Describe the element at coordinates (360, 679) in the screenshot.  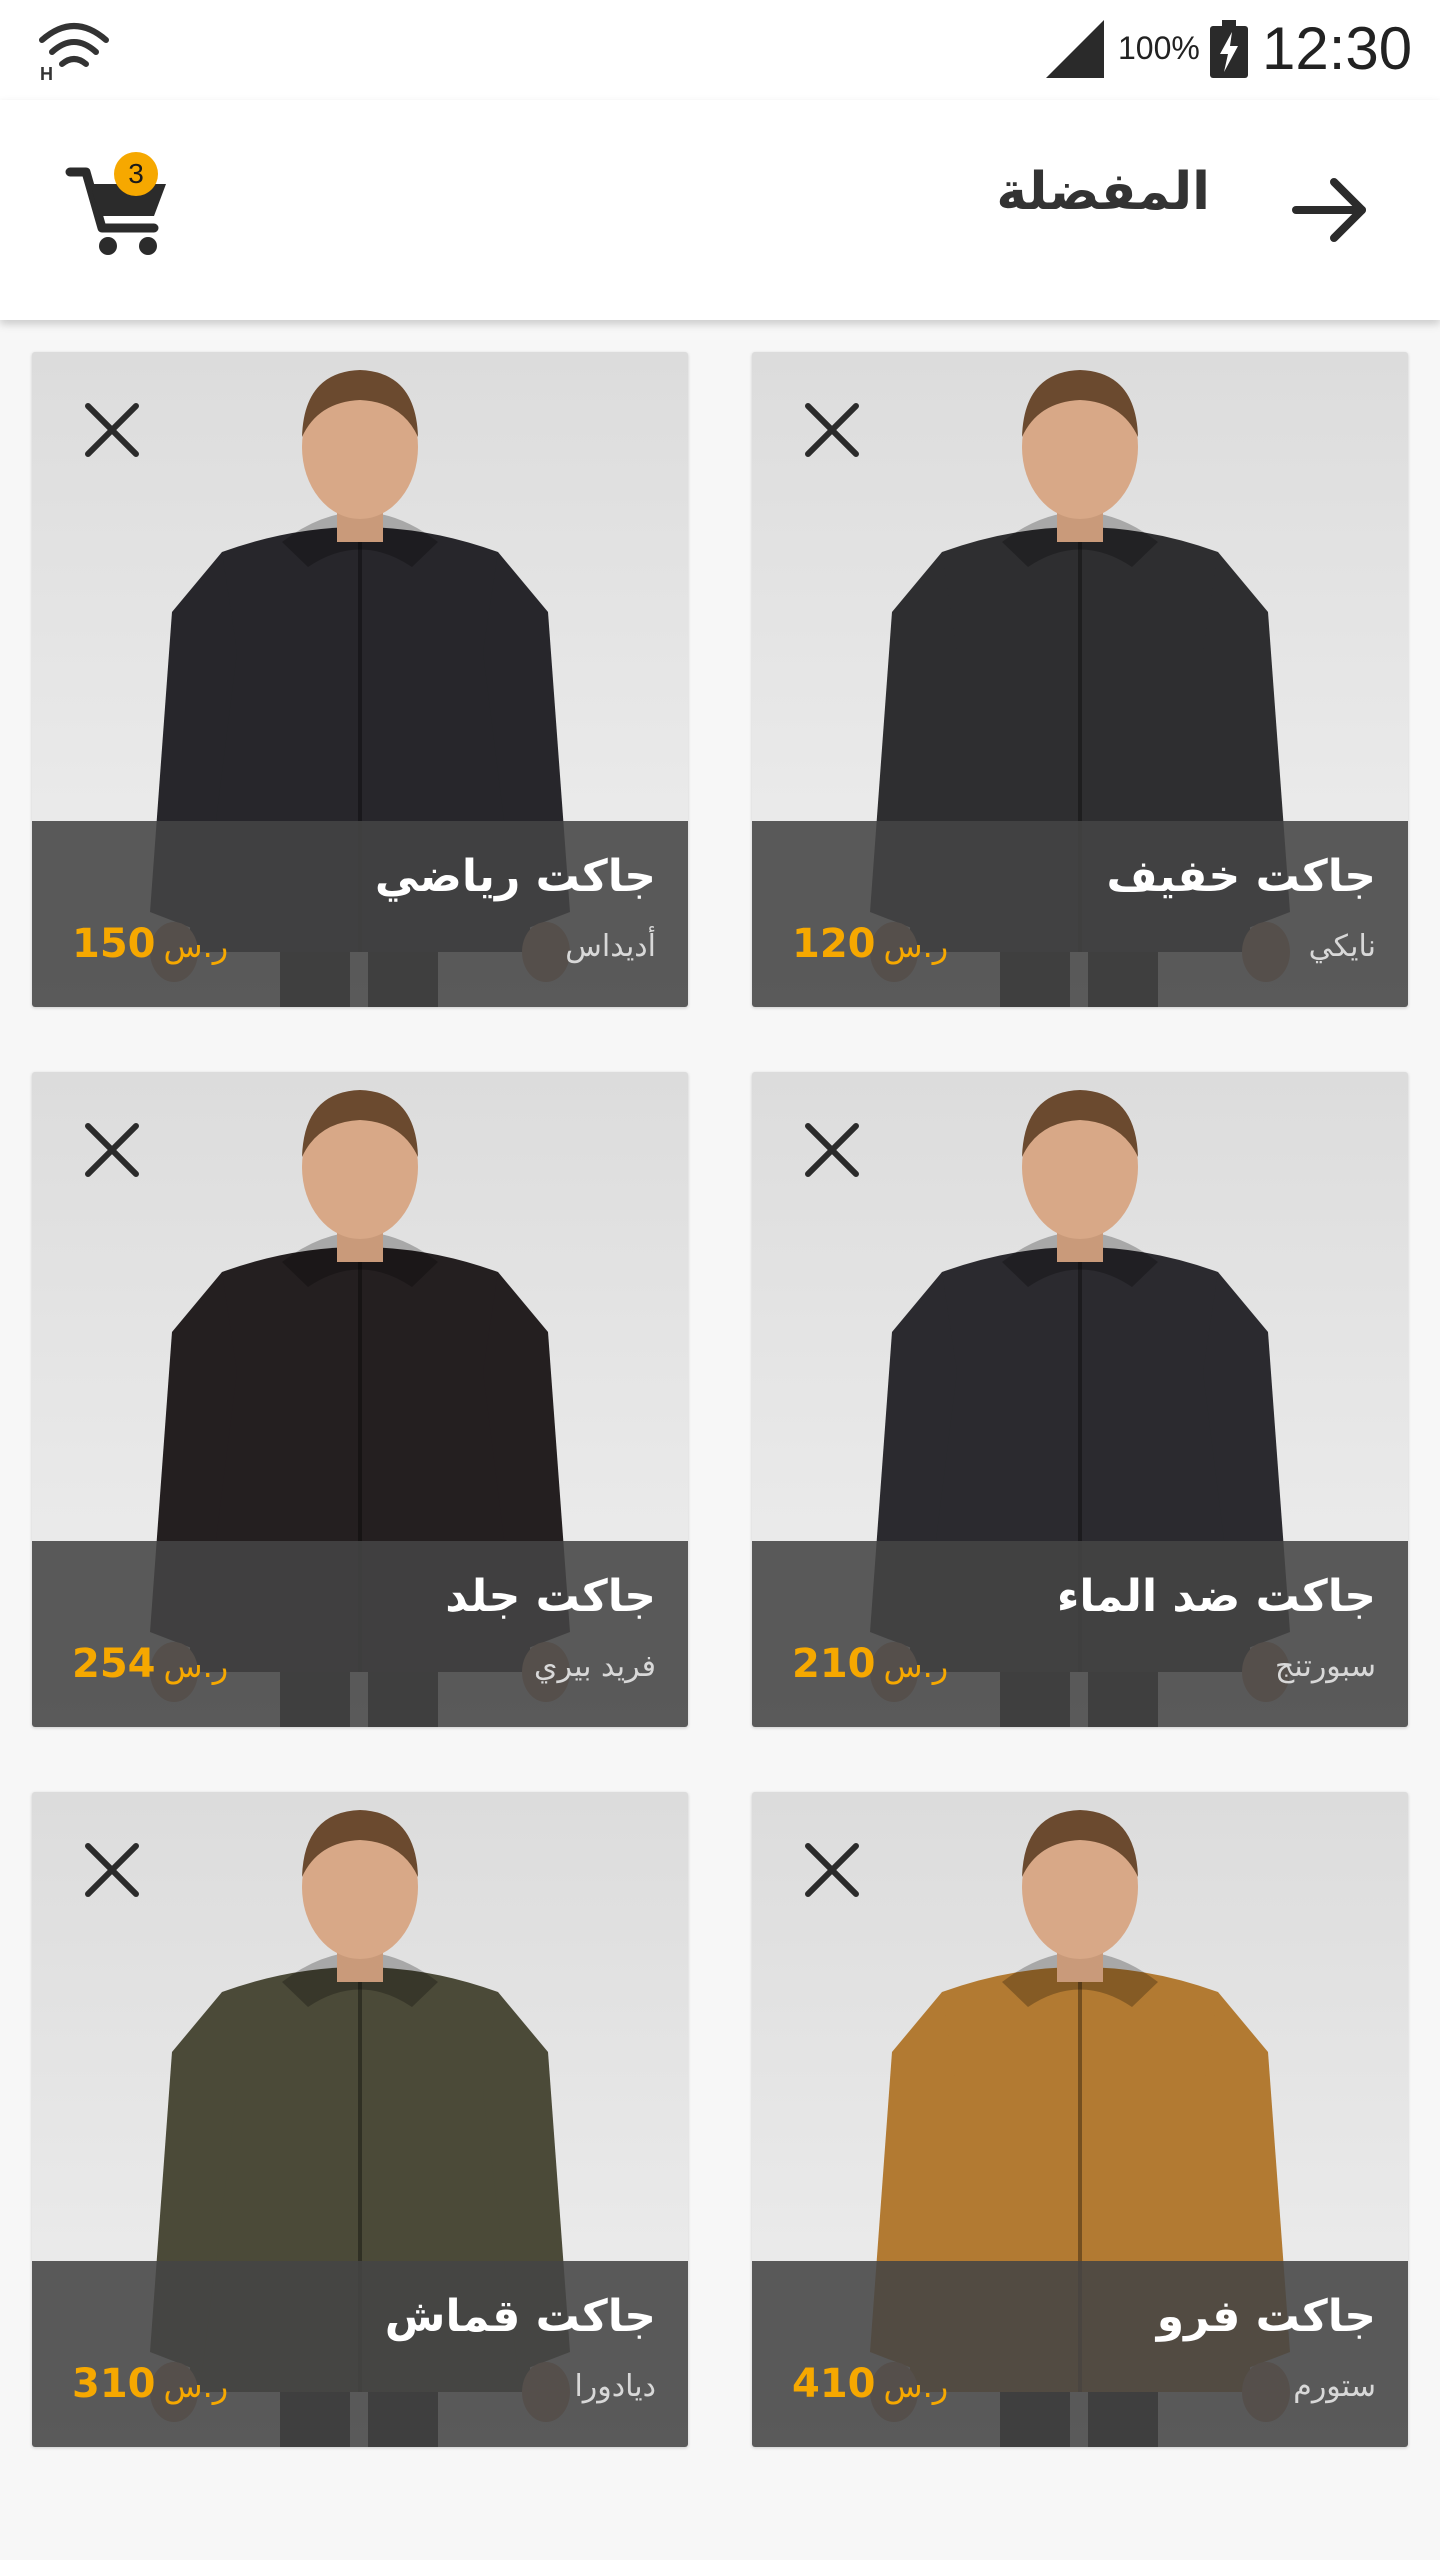
I see `product-card: جاكت رياضي أديداس 150 ر.س` at that location.